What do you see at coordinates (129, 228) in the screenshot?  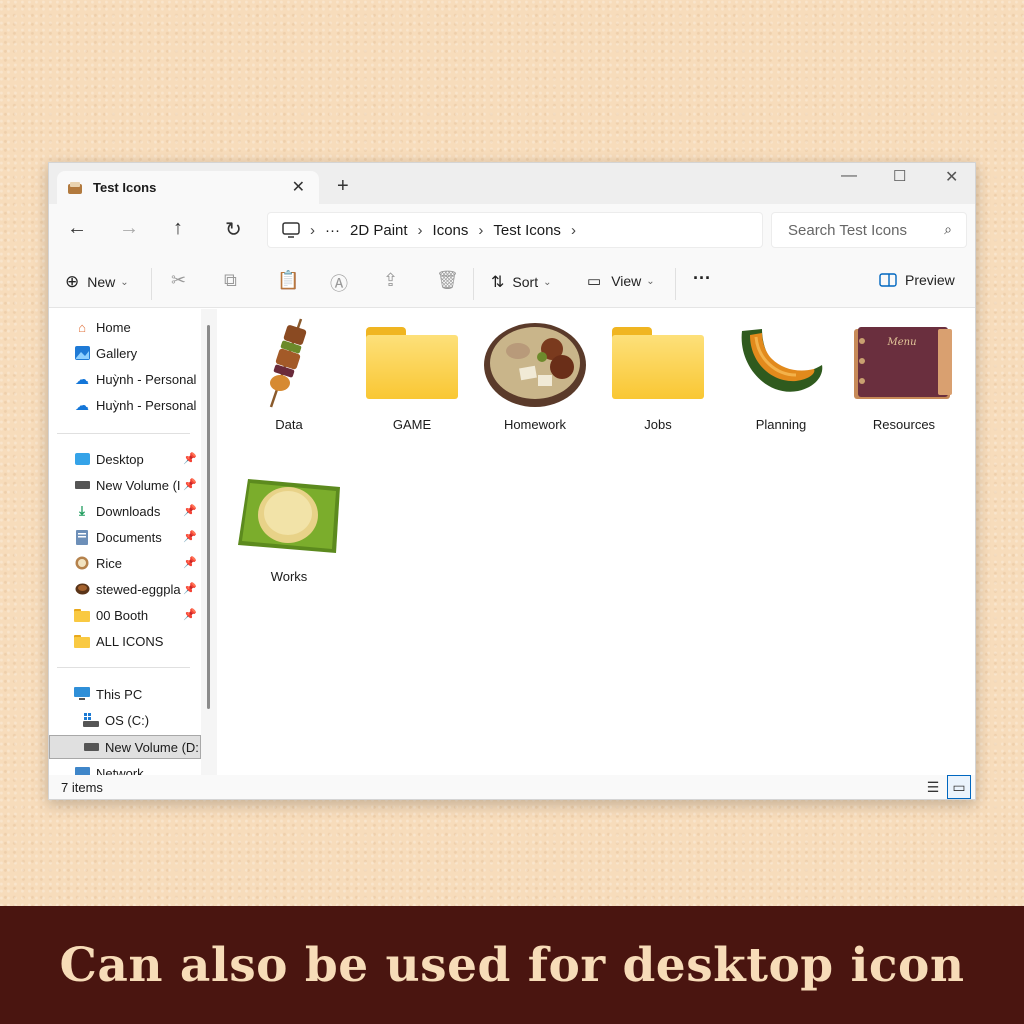 I see `forward-arrow-icon: →` at bounding box center [129, 228].